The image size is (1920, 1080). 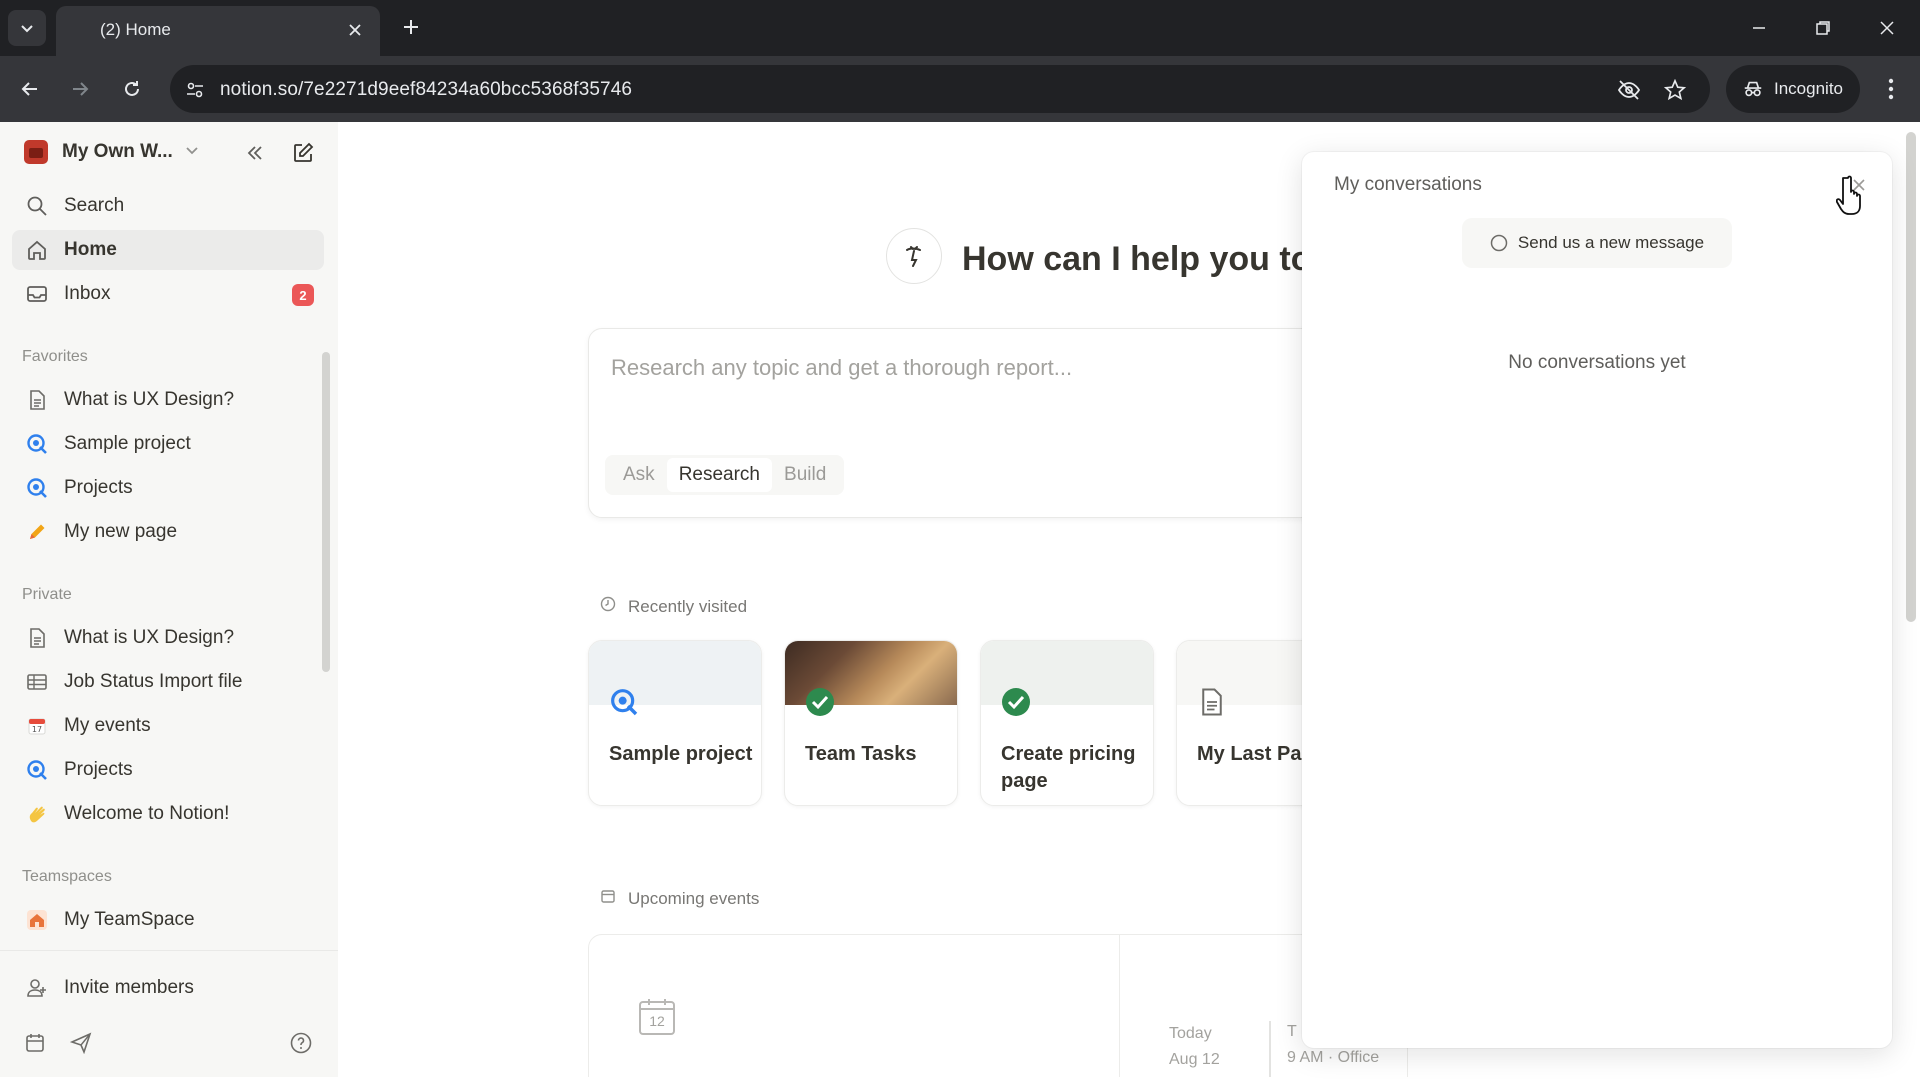 I want to click on card-title: Create pricing page, so click(x=1068, y=767).